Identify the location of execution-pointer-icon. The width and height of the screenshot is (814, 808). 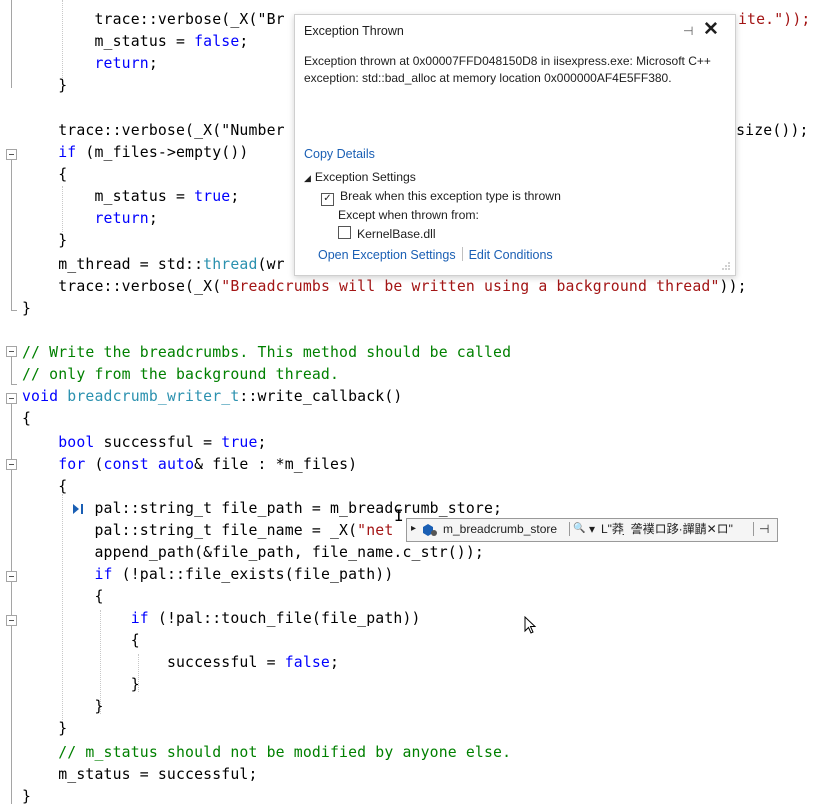
(78, 509).